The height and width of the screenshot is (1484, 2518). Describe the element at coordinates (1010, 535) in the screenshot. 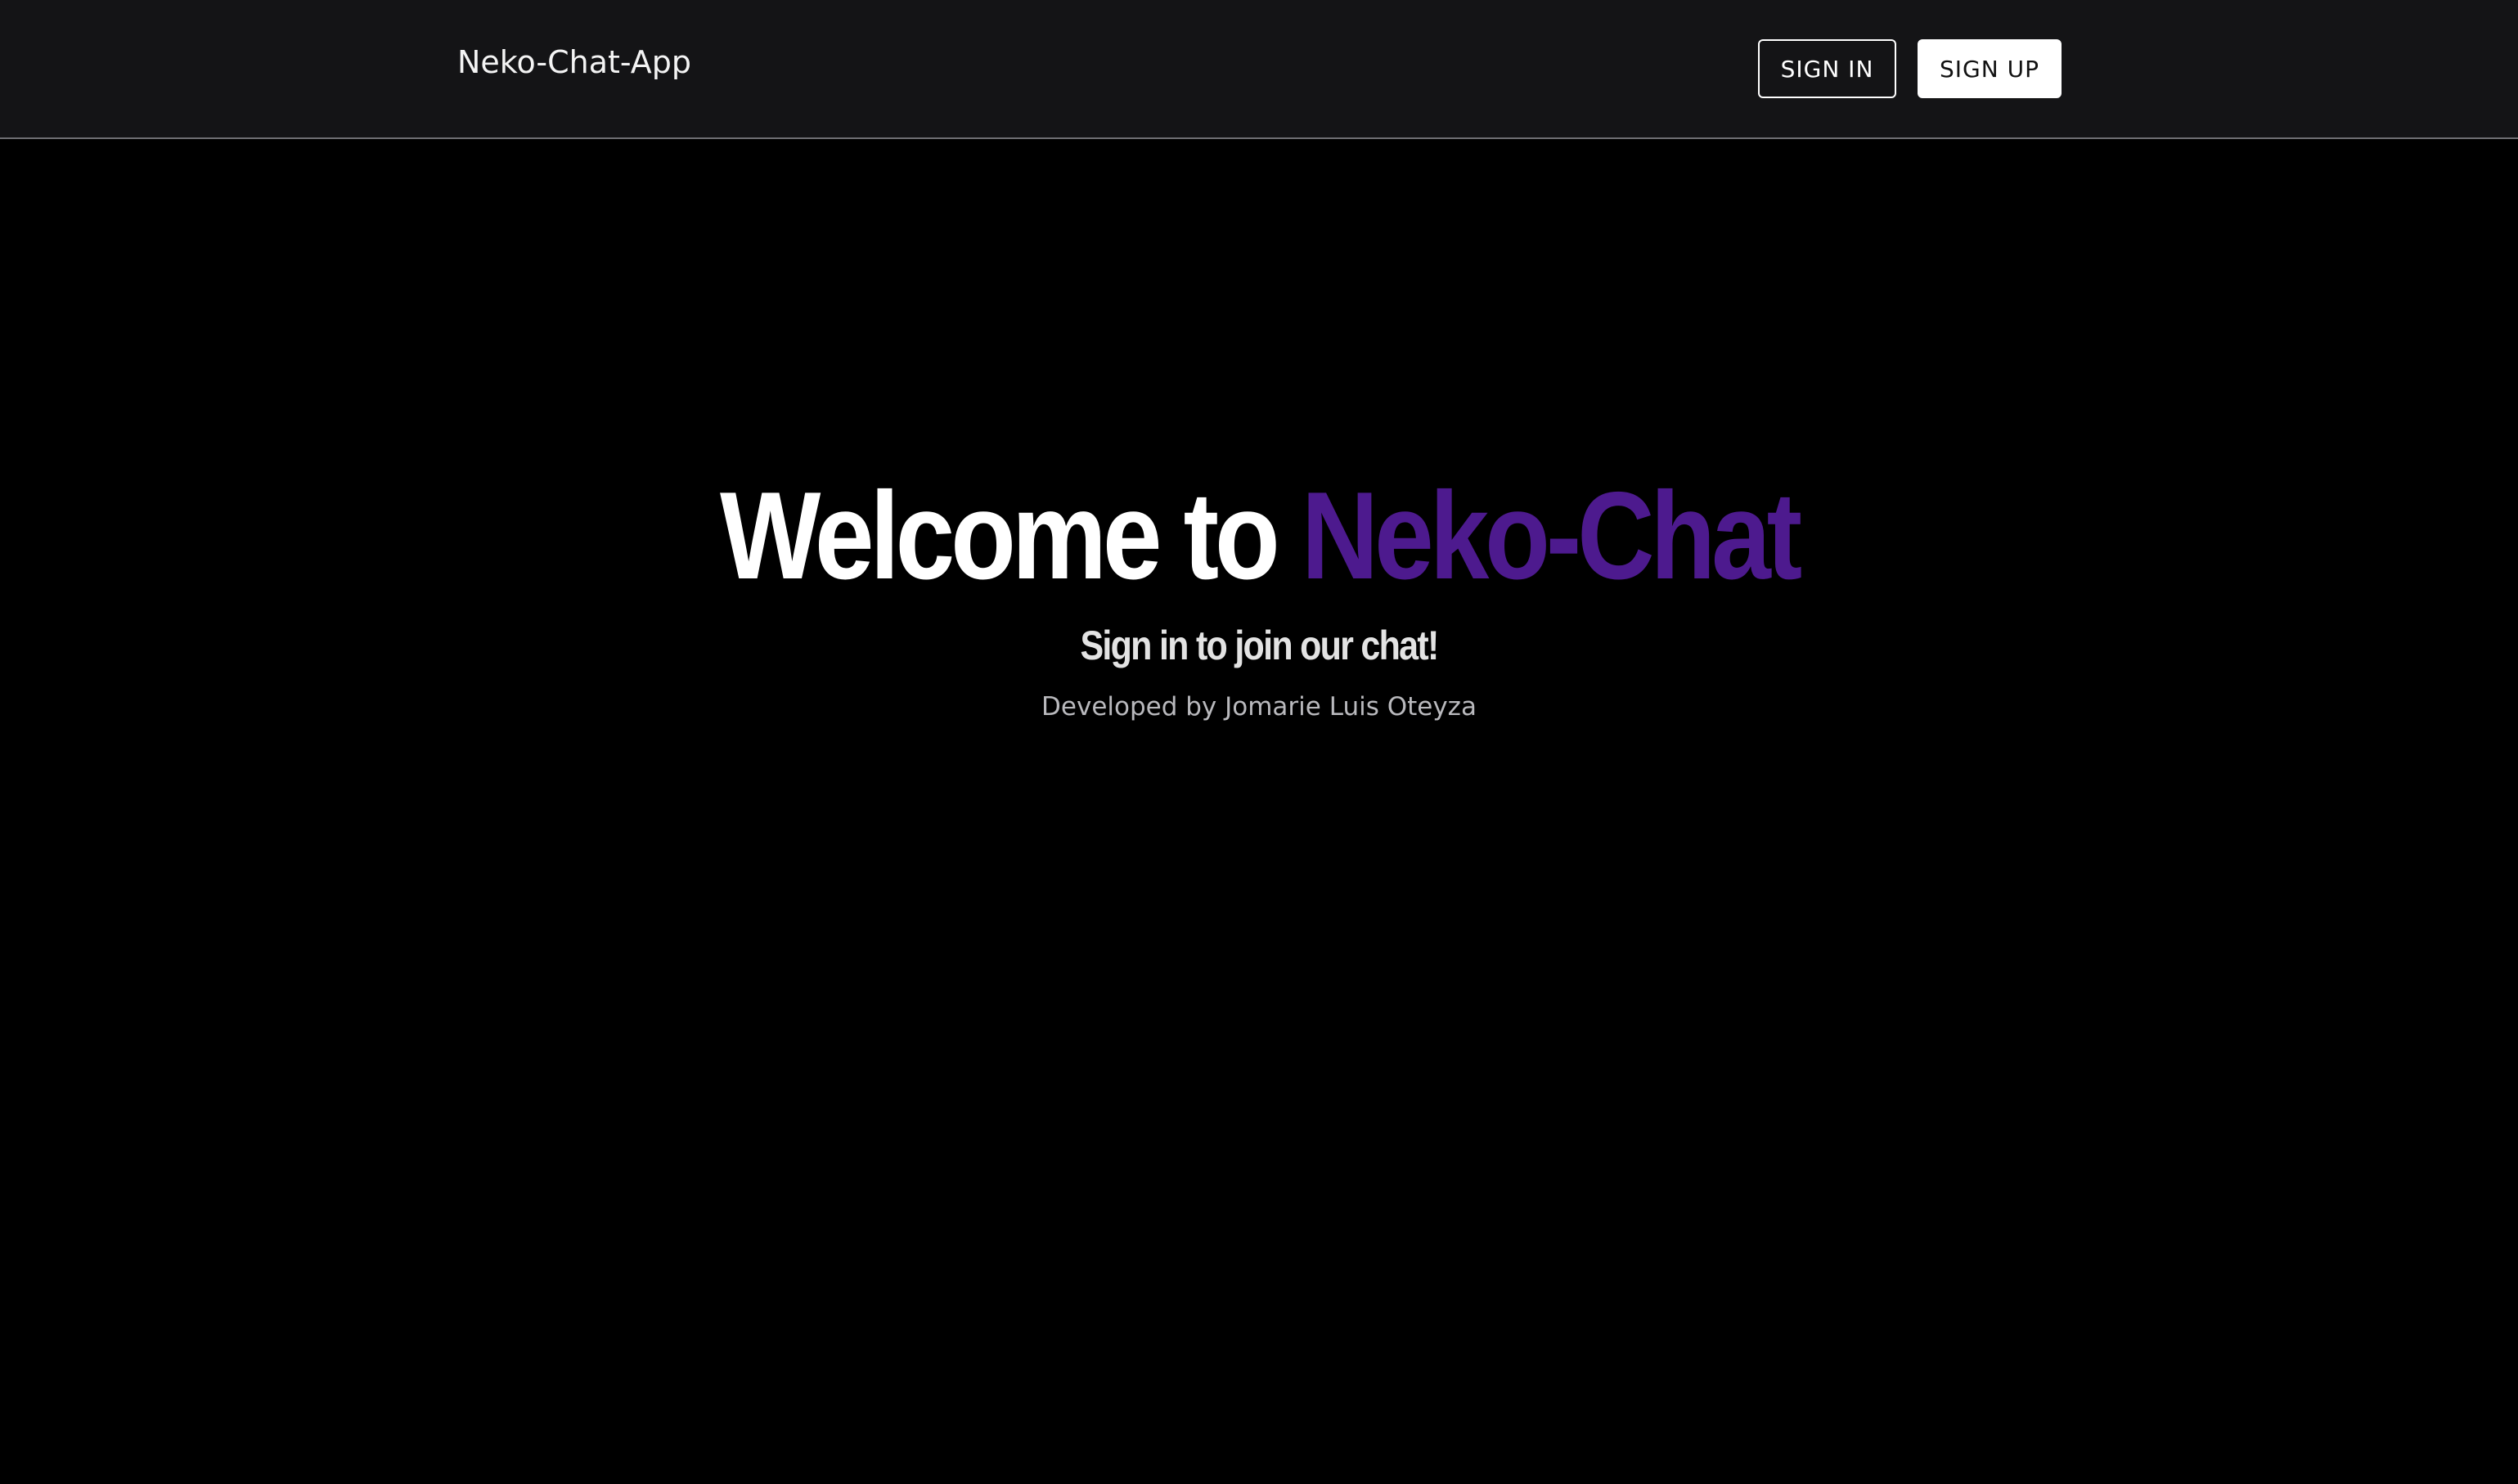

I see `welcome-heading-prefix: Welcome to` at that location.